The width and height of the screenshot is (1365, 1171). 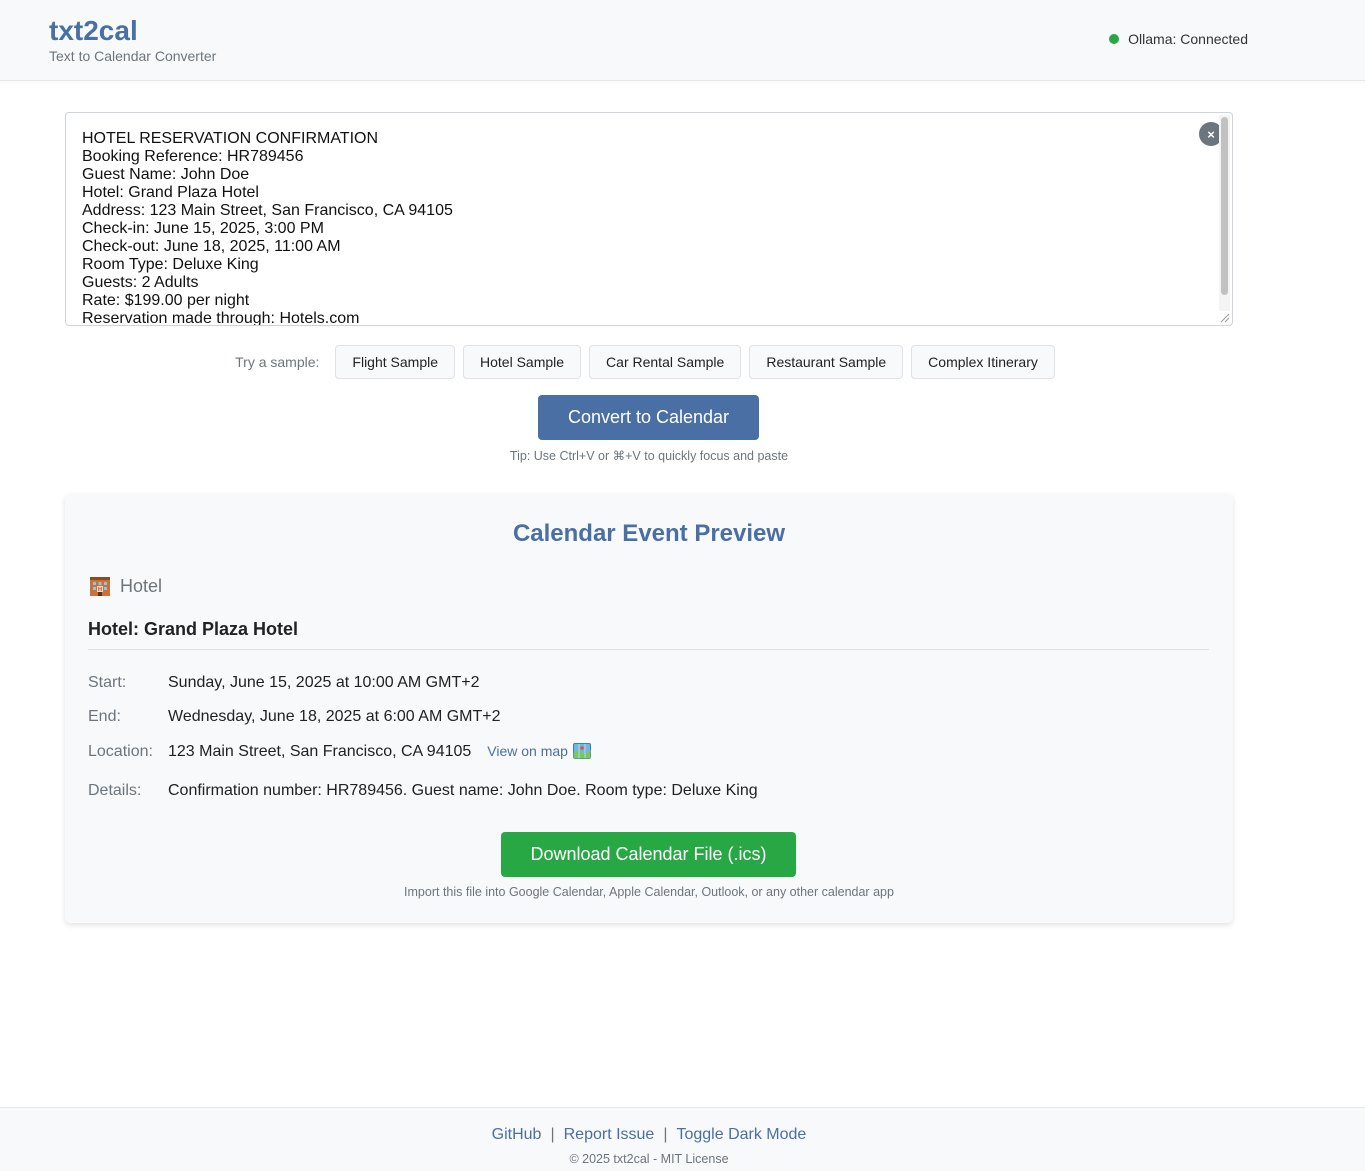 I want to click on location-value: 123 Main Street, San Francisco, CA 94105, so click(x=320, y=751).